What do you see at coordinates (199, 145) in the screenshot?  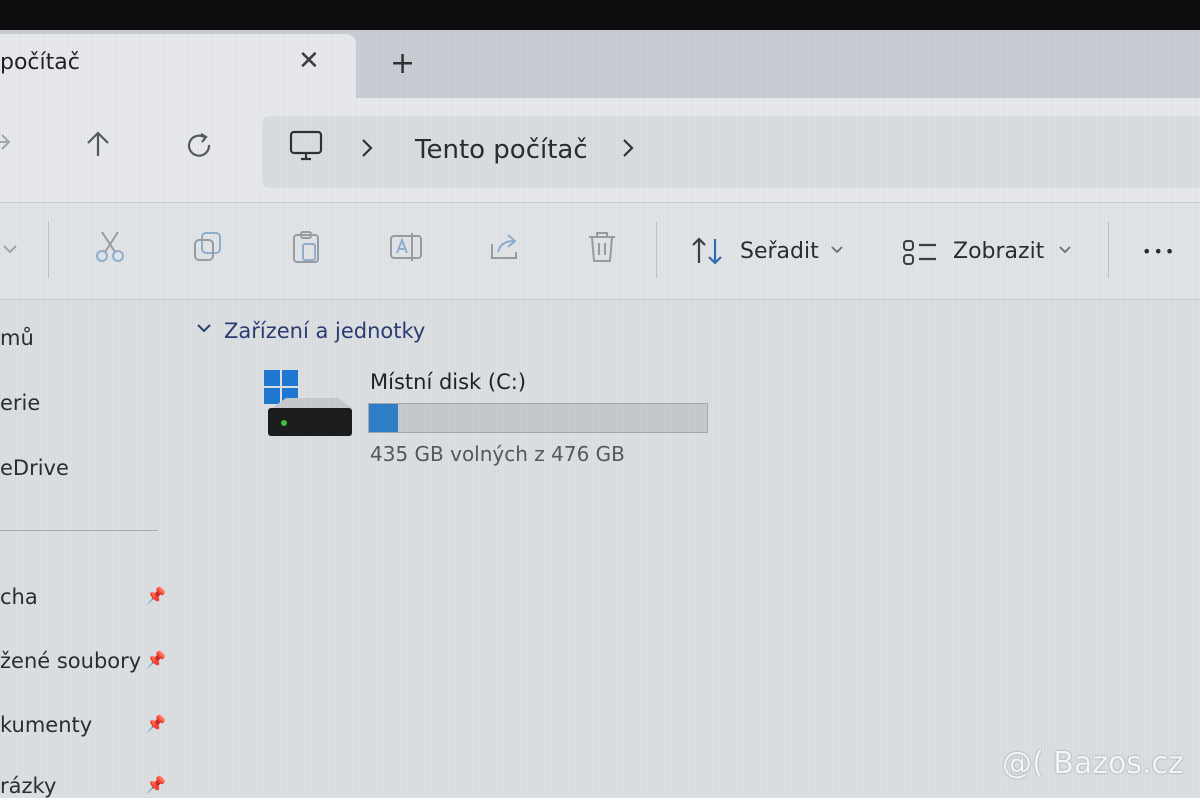 I see `refresh-icon` at bounding box center [199, 145].